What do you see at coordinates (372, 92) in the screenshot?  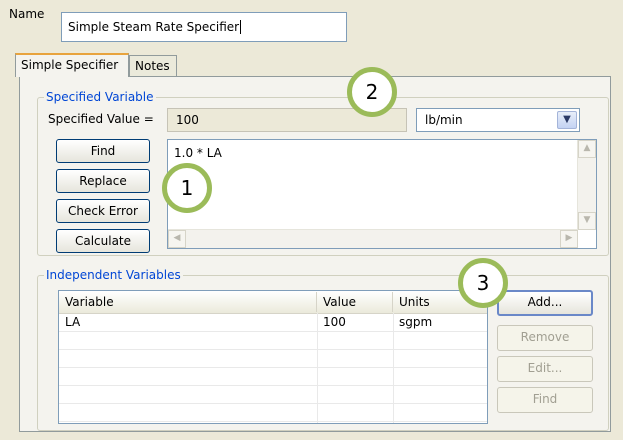 I see `callout-2: 2` at bounding box center [372, 92].